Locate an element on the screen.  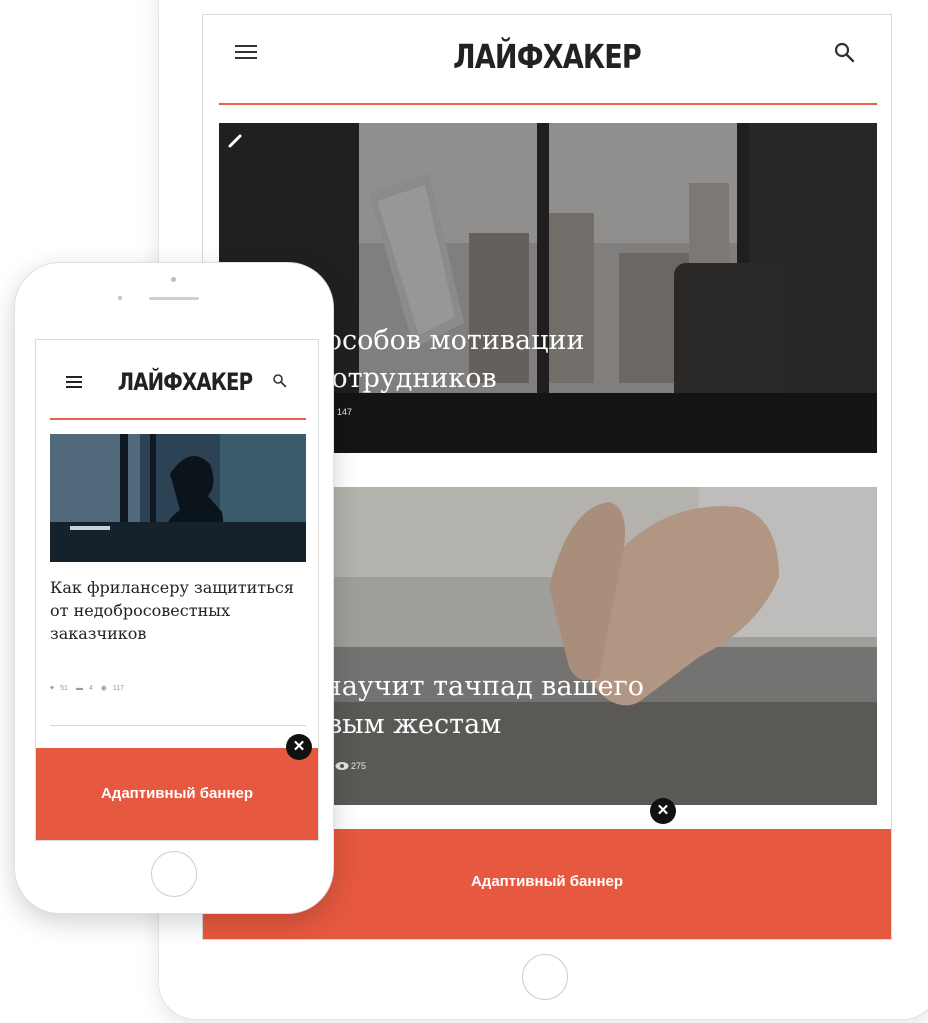
views-count: 275 is located at coordinates (359, 766).